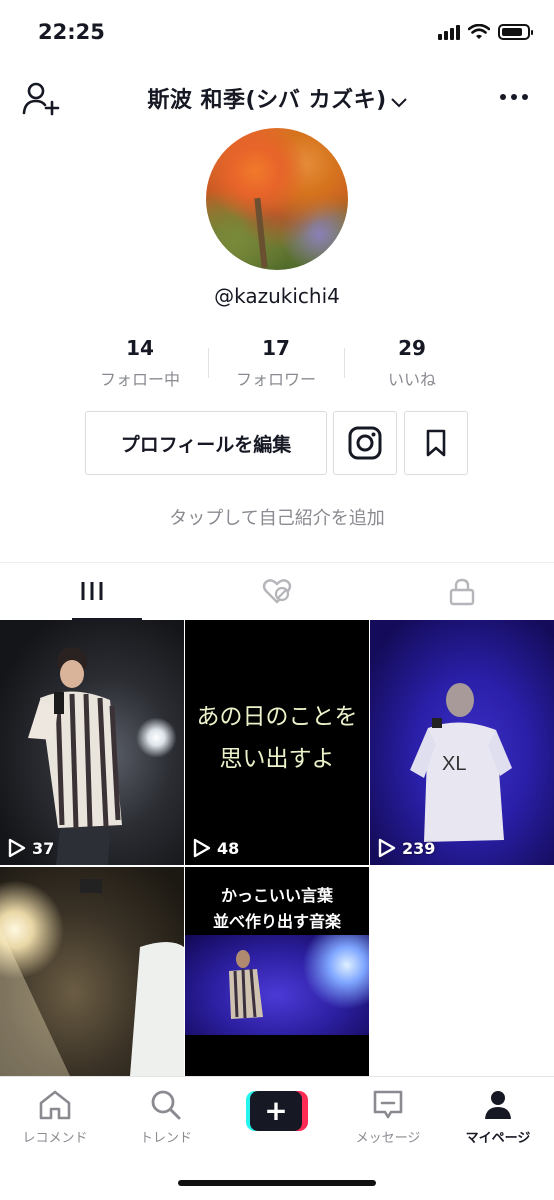  What do you see at coordinates (55, 1105) in the screenshot?
I see `home-icon` at bounding box center [55, 1105].